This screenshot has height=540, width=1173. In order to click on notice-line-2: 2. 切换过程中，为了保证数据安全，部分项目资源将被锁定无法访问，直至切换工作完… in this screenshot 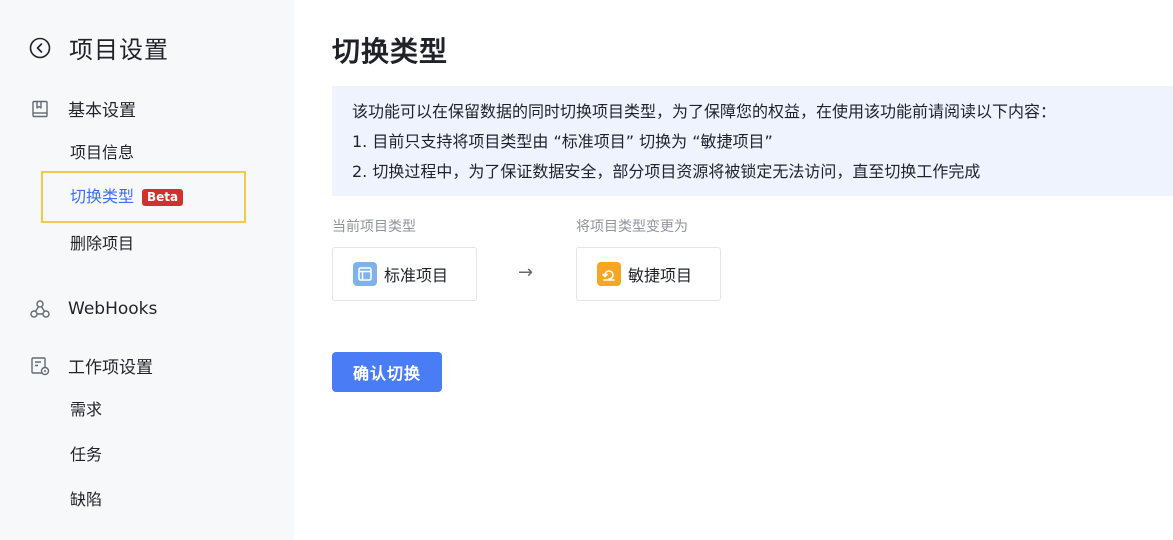, I will do `click(666, 171)`.